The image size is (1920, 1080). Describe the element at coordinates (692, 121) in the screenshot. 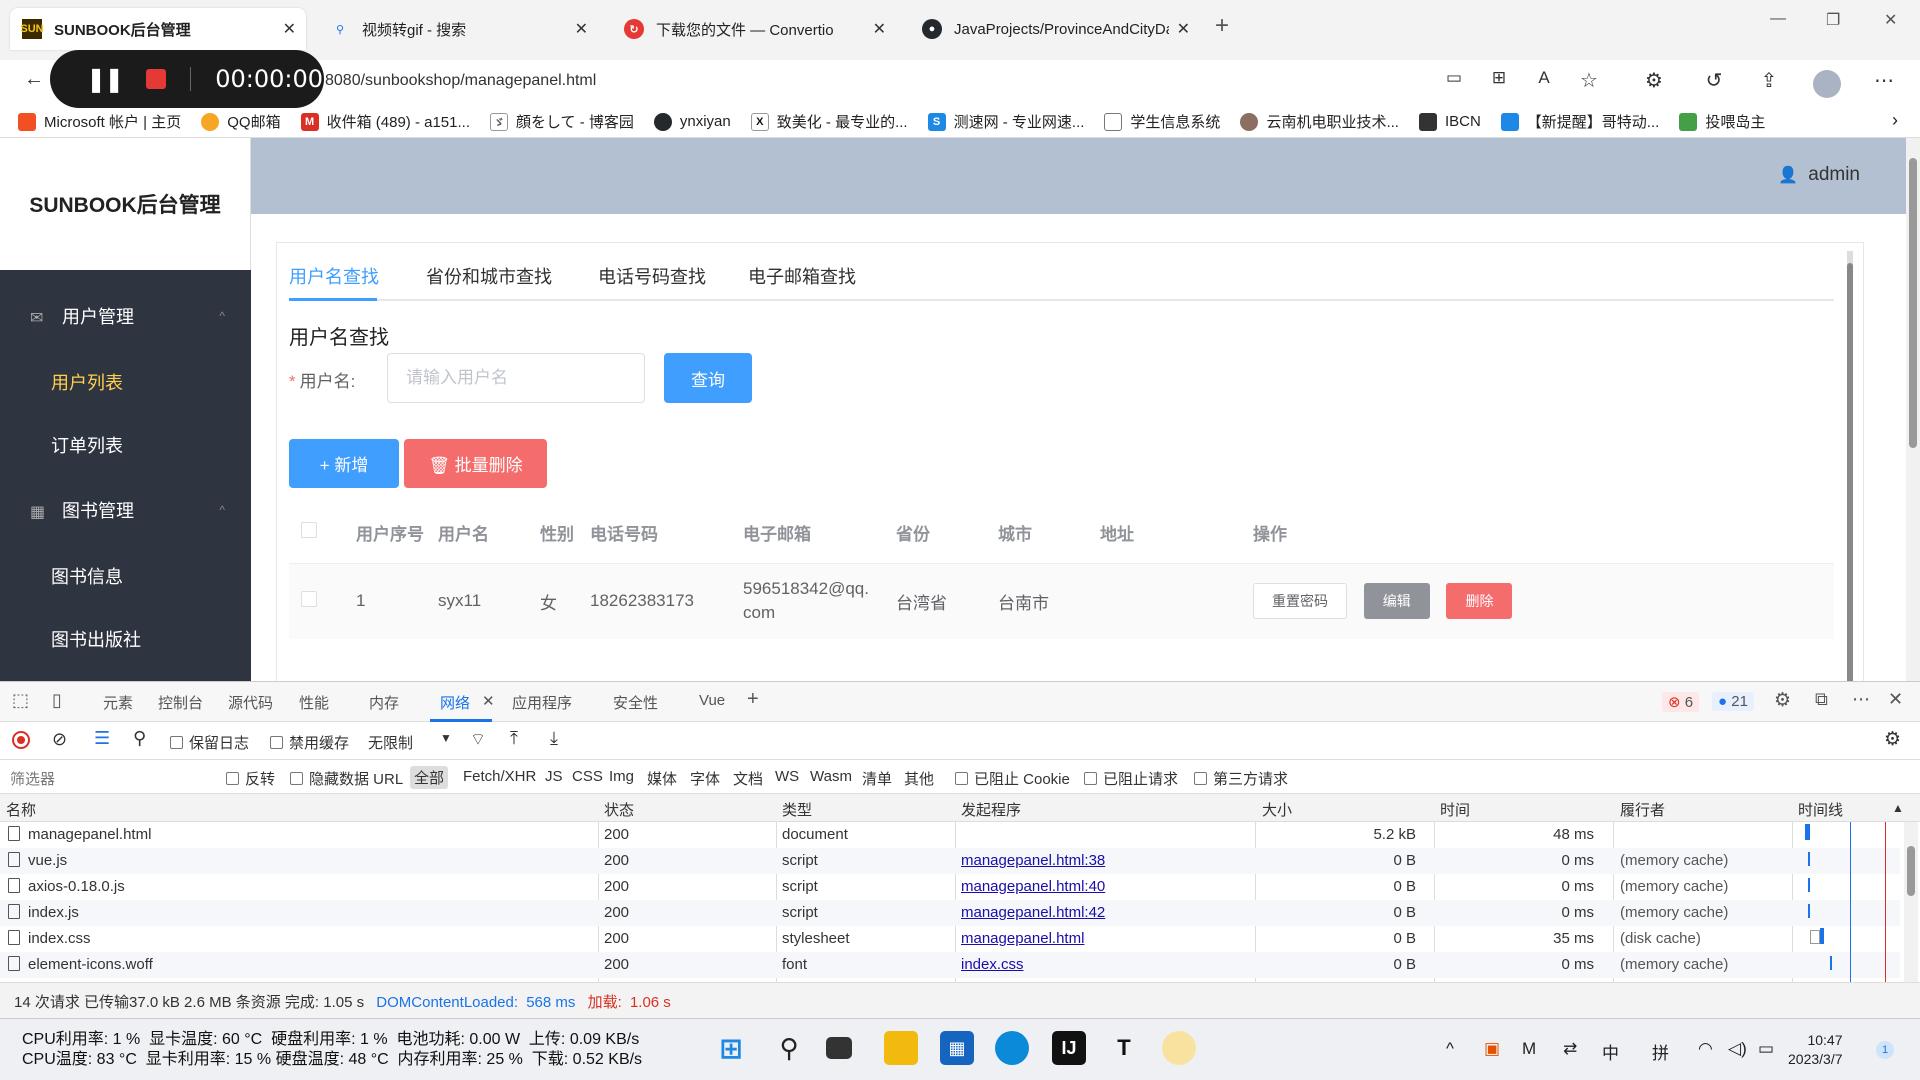

I see `bookmark-item: ynxiyan` at that location.